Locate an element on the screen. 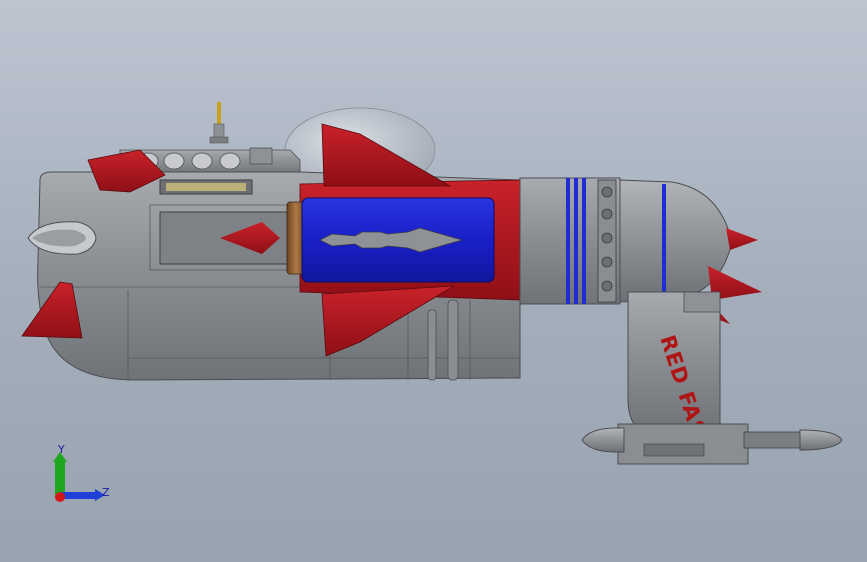 The height and width of the screenshot is (562, 867). y-axis-arrow is located at coordinates (60, 478).